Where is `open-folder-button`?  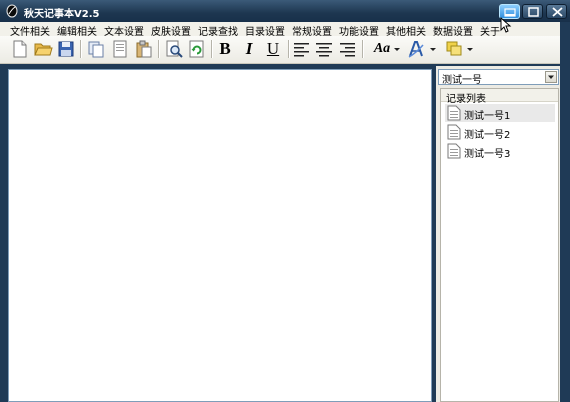
open-folder-button is located at coordinates (43, 49).